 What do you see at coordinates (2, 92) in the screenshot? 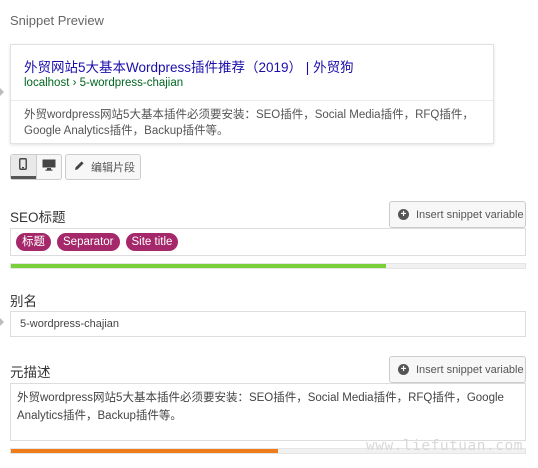
I see `collapse-marker` at bounding box center [2, 92].